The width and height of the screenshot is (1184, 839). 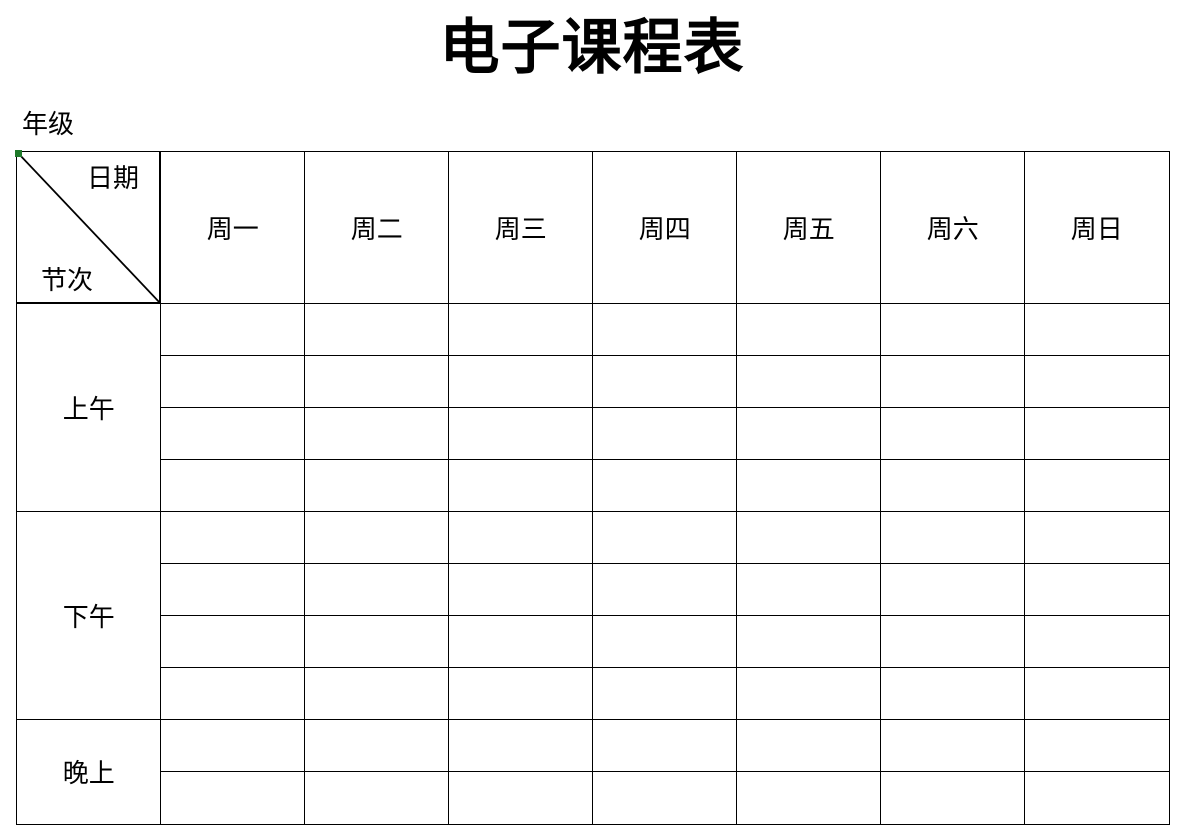 I want to click on day-header-2: 周二, so click(x=377, y=228).